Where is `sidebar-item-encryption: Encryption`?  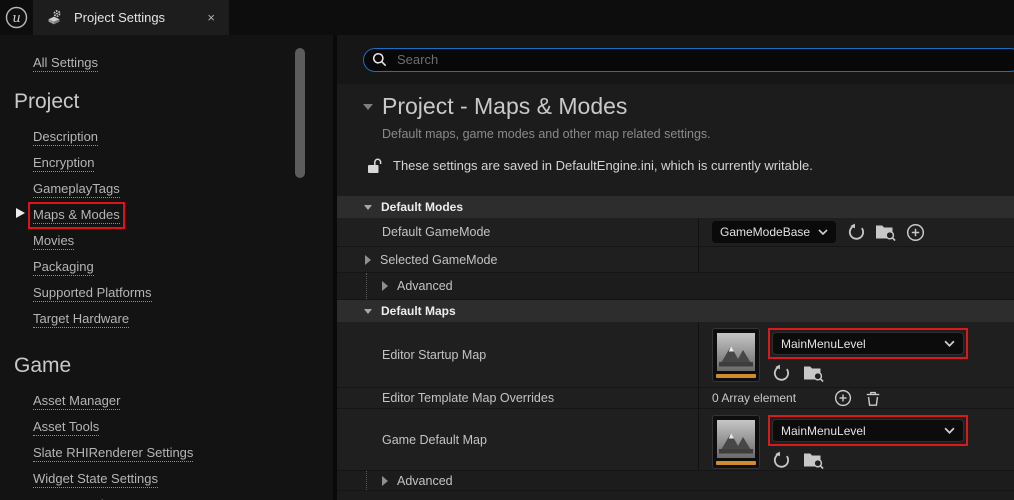 sidebar-item-encryption: Encryption is located at coordinates (183, 167).